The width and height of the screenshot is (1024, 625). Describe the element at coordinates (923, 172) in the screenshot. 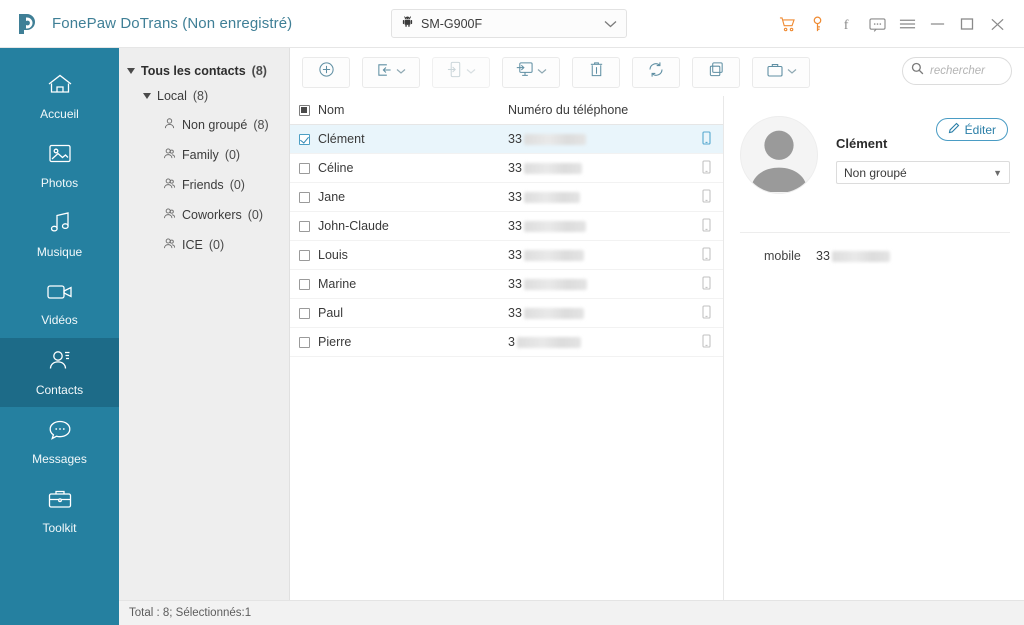

I see `group-select: Non groupé ▼` at that location.